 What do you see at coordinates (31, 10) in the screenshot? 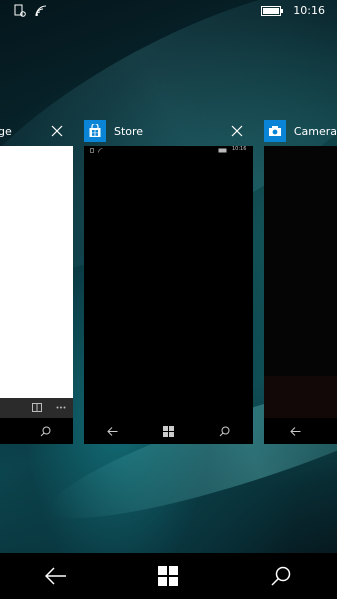
I see `status-icons-left` at bounding box center [31, 10].